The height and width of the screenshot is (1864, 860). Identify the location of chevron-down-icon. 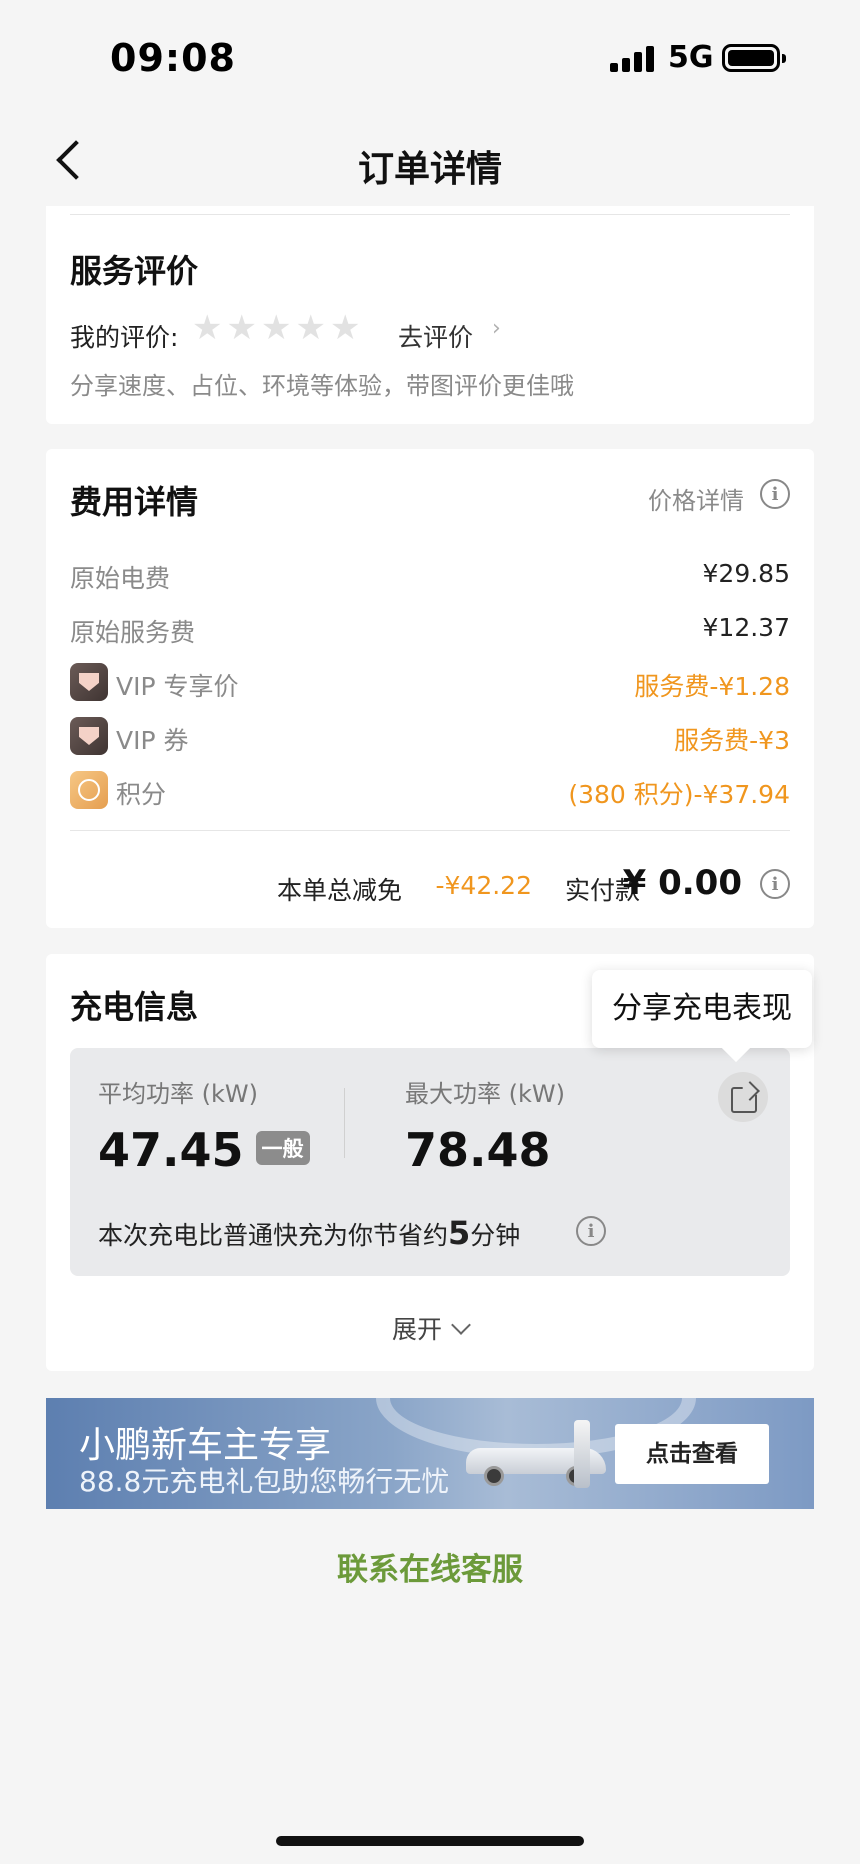
(461, 1325).